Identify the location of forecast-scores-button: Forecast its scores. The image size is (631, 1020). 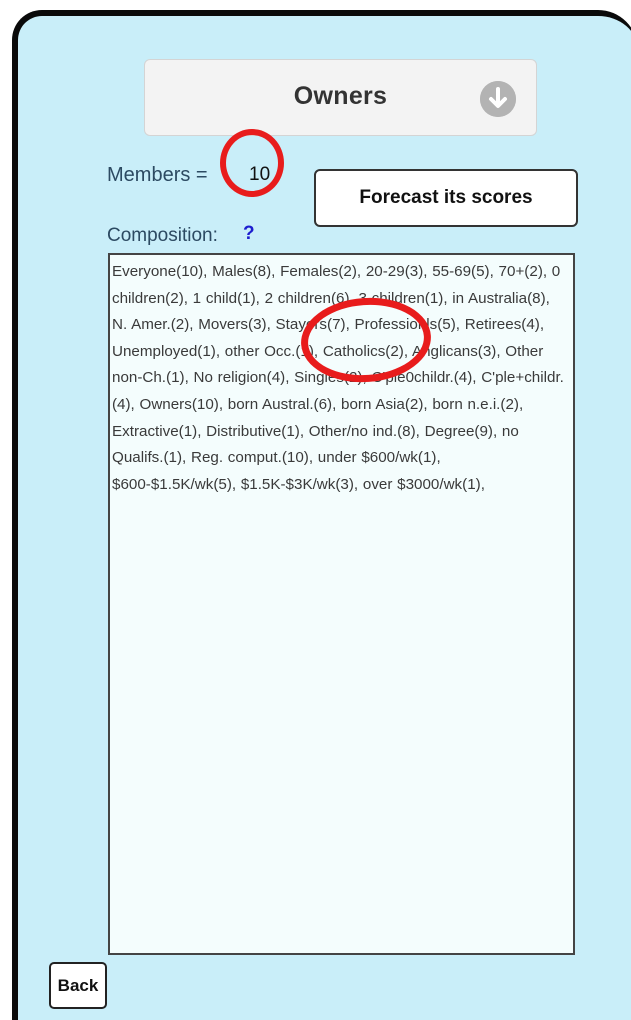
(446, 198).